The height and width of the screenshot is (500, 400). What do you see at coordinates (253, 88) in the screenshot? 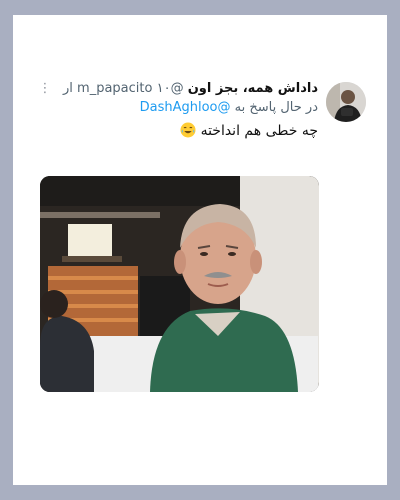
I see `display-name: داداش همه، بجز اون` at bounding box center [253, 88].